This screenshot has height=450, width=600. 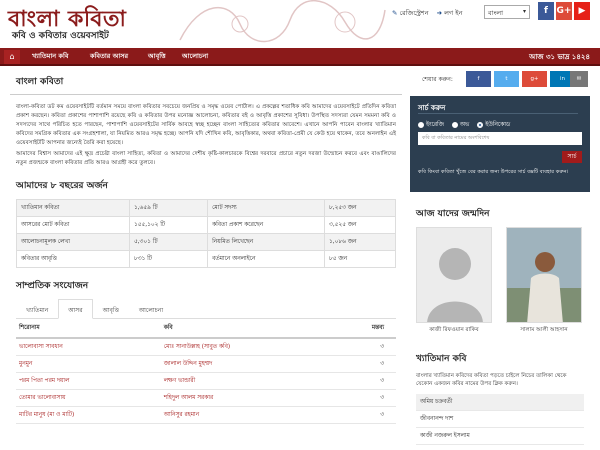 I want to click on nav-recitation: আবৃত্তি, so click(x=157, y=56).